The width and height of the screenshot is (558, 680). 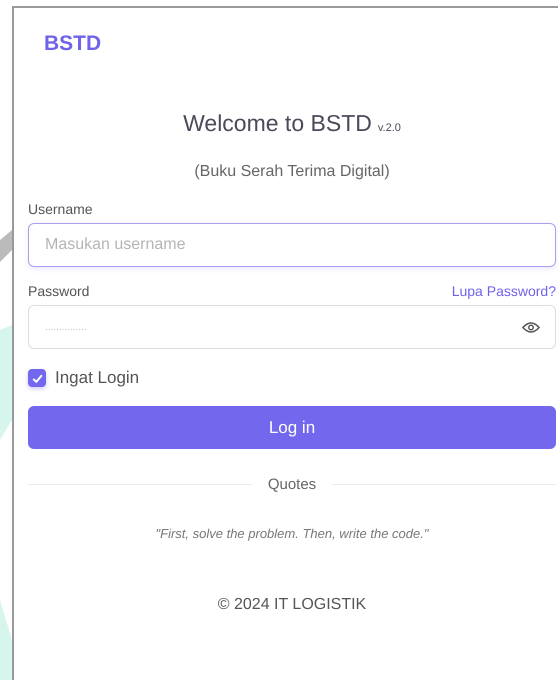 What do you see at coordinates (97, 378) in the screenshot?
I see `remember-label: Ingat Login` at bounding box center [97, 378].